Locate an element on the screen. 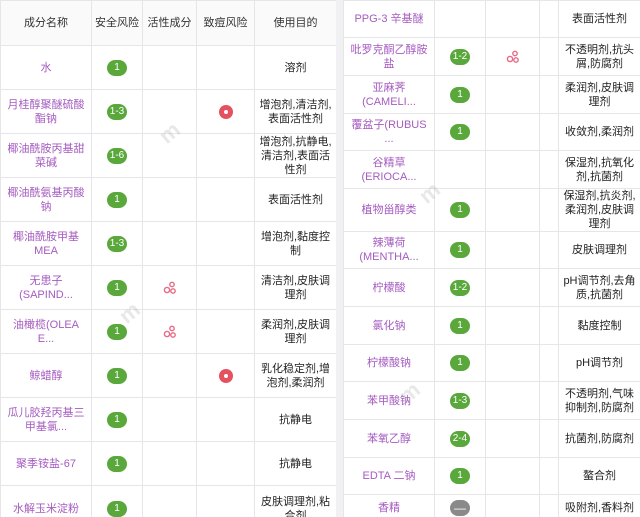  usage-purpose-cell: 皮肤调理剂,粘合剂 is located at coordinates (295, 501).